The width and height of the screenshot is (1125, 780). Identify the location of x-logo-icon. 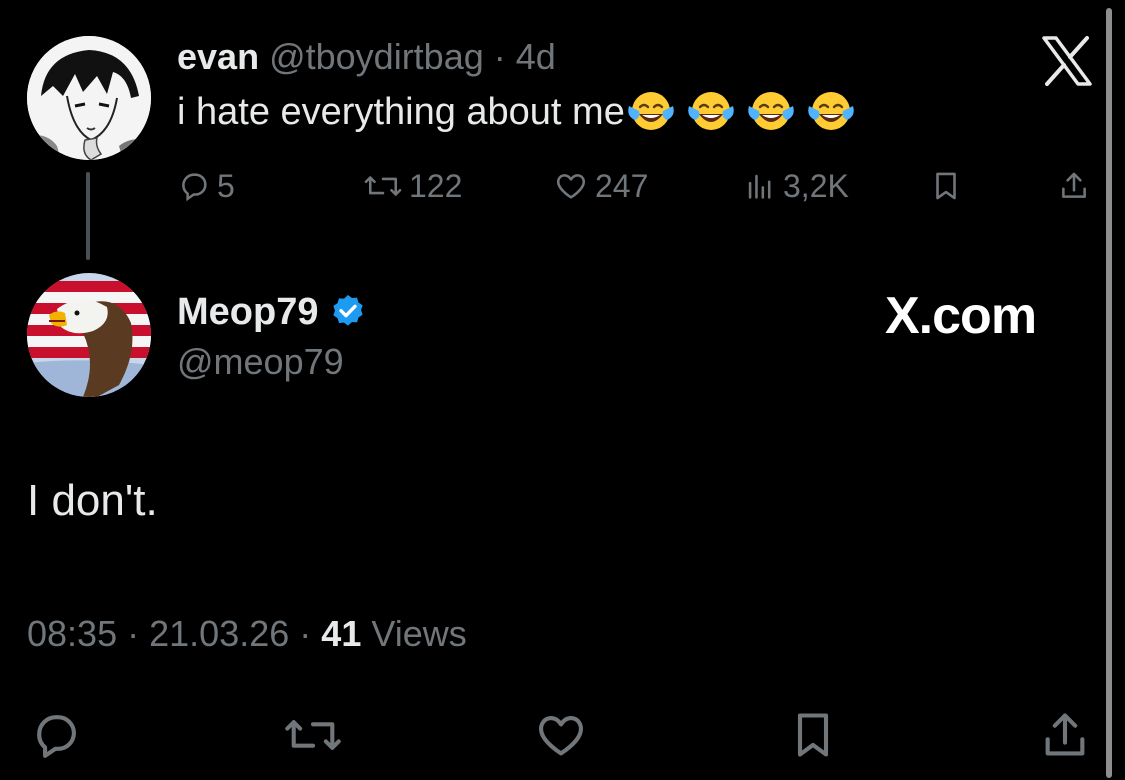
(1067, 61).